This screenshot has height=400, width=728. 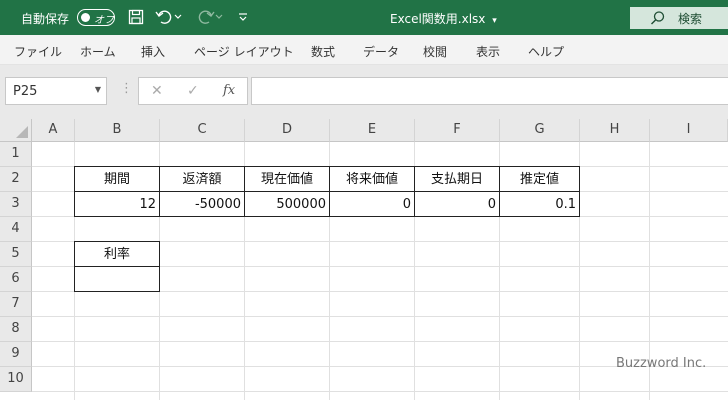 What do you see at coordinates (98, 89) in the screenshot?
I see `name-box-dropdown-icon: ▼` at bounding box center [98, 89].